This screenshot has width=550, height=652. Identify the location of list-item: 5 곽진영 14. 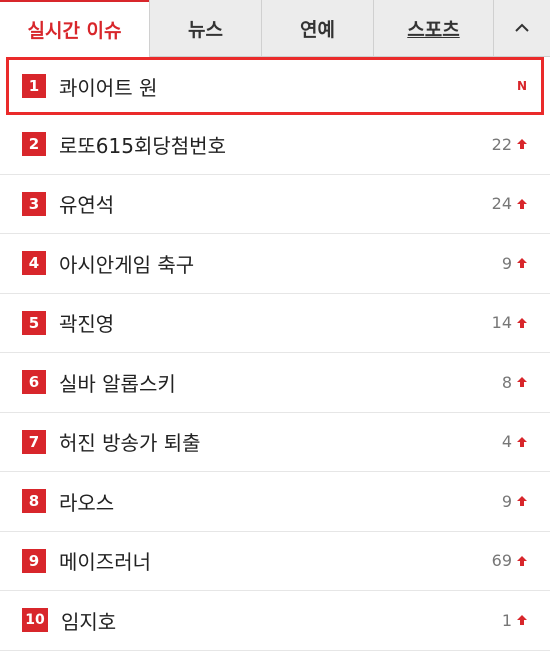
(275, 323).